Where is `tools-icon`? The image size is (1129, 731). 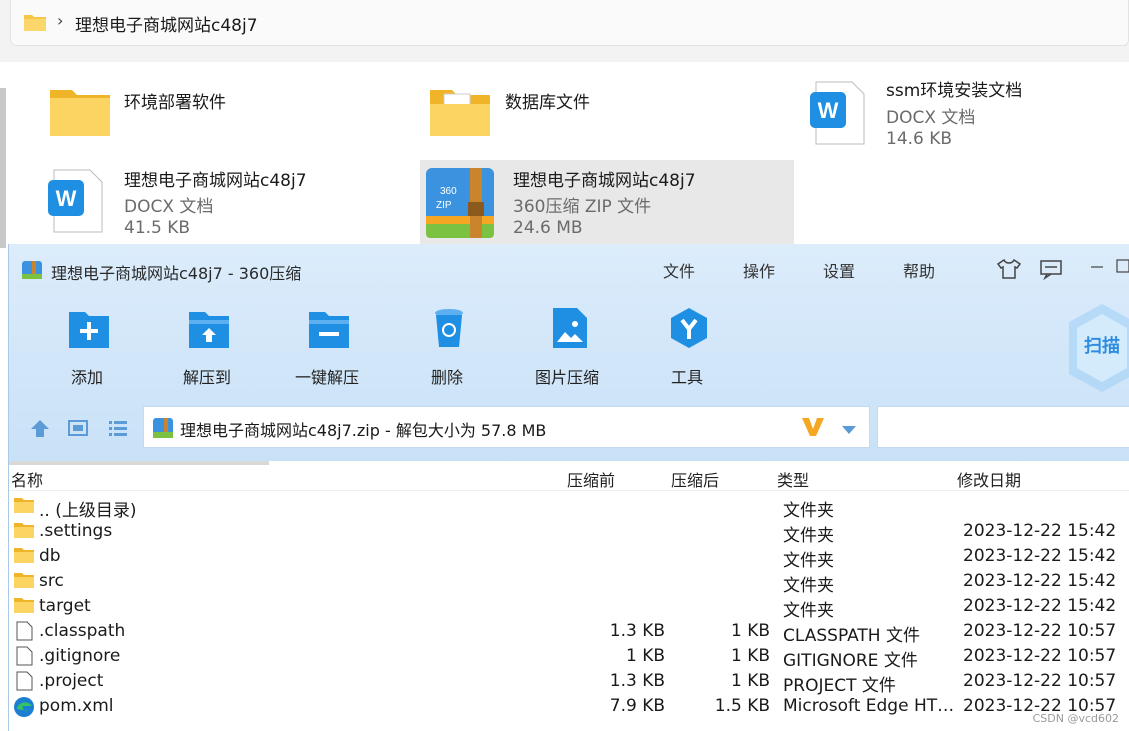
tools-icon is located at coordinates (689, 330).